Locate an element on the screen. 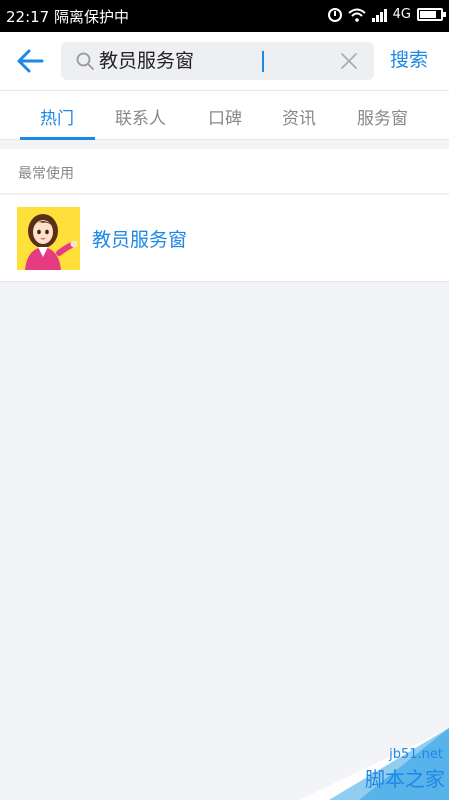 The image size is (449, 800). status-mode: 隔离保护中 is located at coordinates (92, 17).